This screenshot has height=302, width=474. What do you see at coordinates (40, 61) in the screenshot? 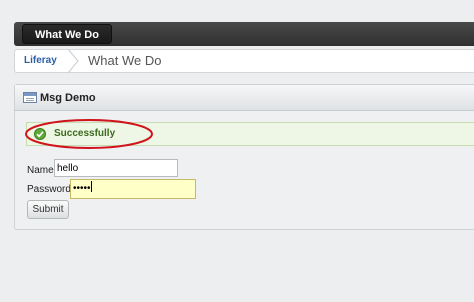
I see `breadcrumb-root-link: Liferay` at bounding box center [40, 61].